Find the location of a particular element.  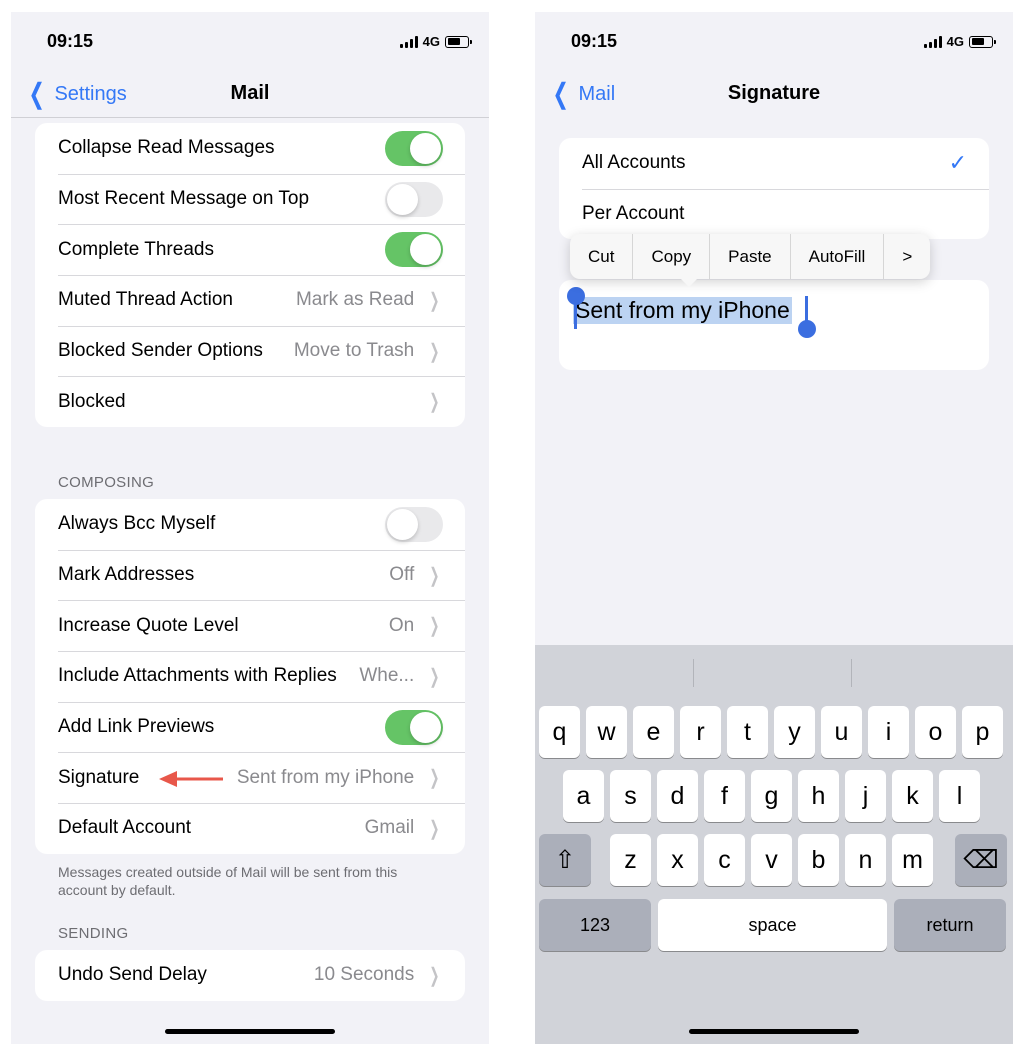

key-l: l is located at coordinates (959, 796).